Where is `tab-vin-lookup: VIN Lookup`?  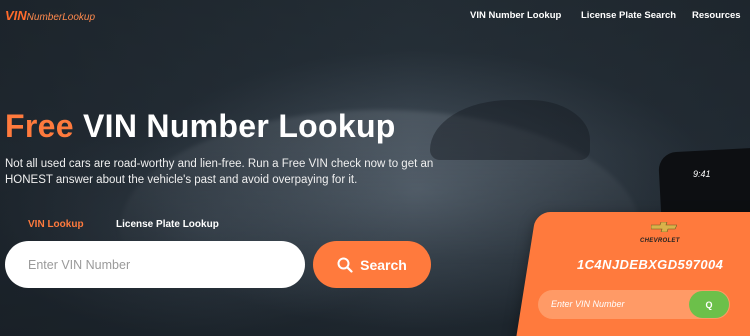 tab-vin-lookup: VIN Lookup is located at coordinates (56, 224).